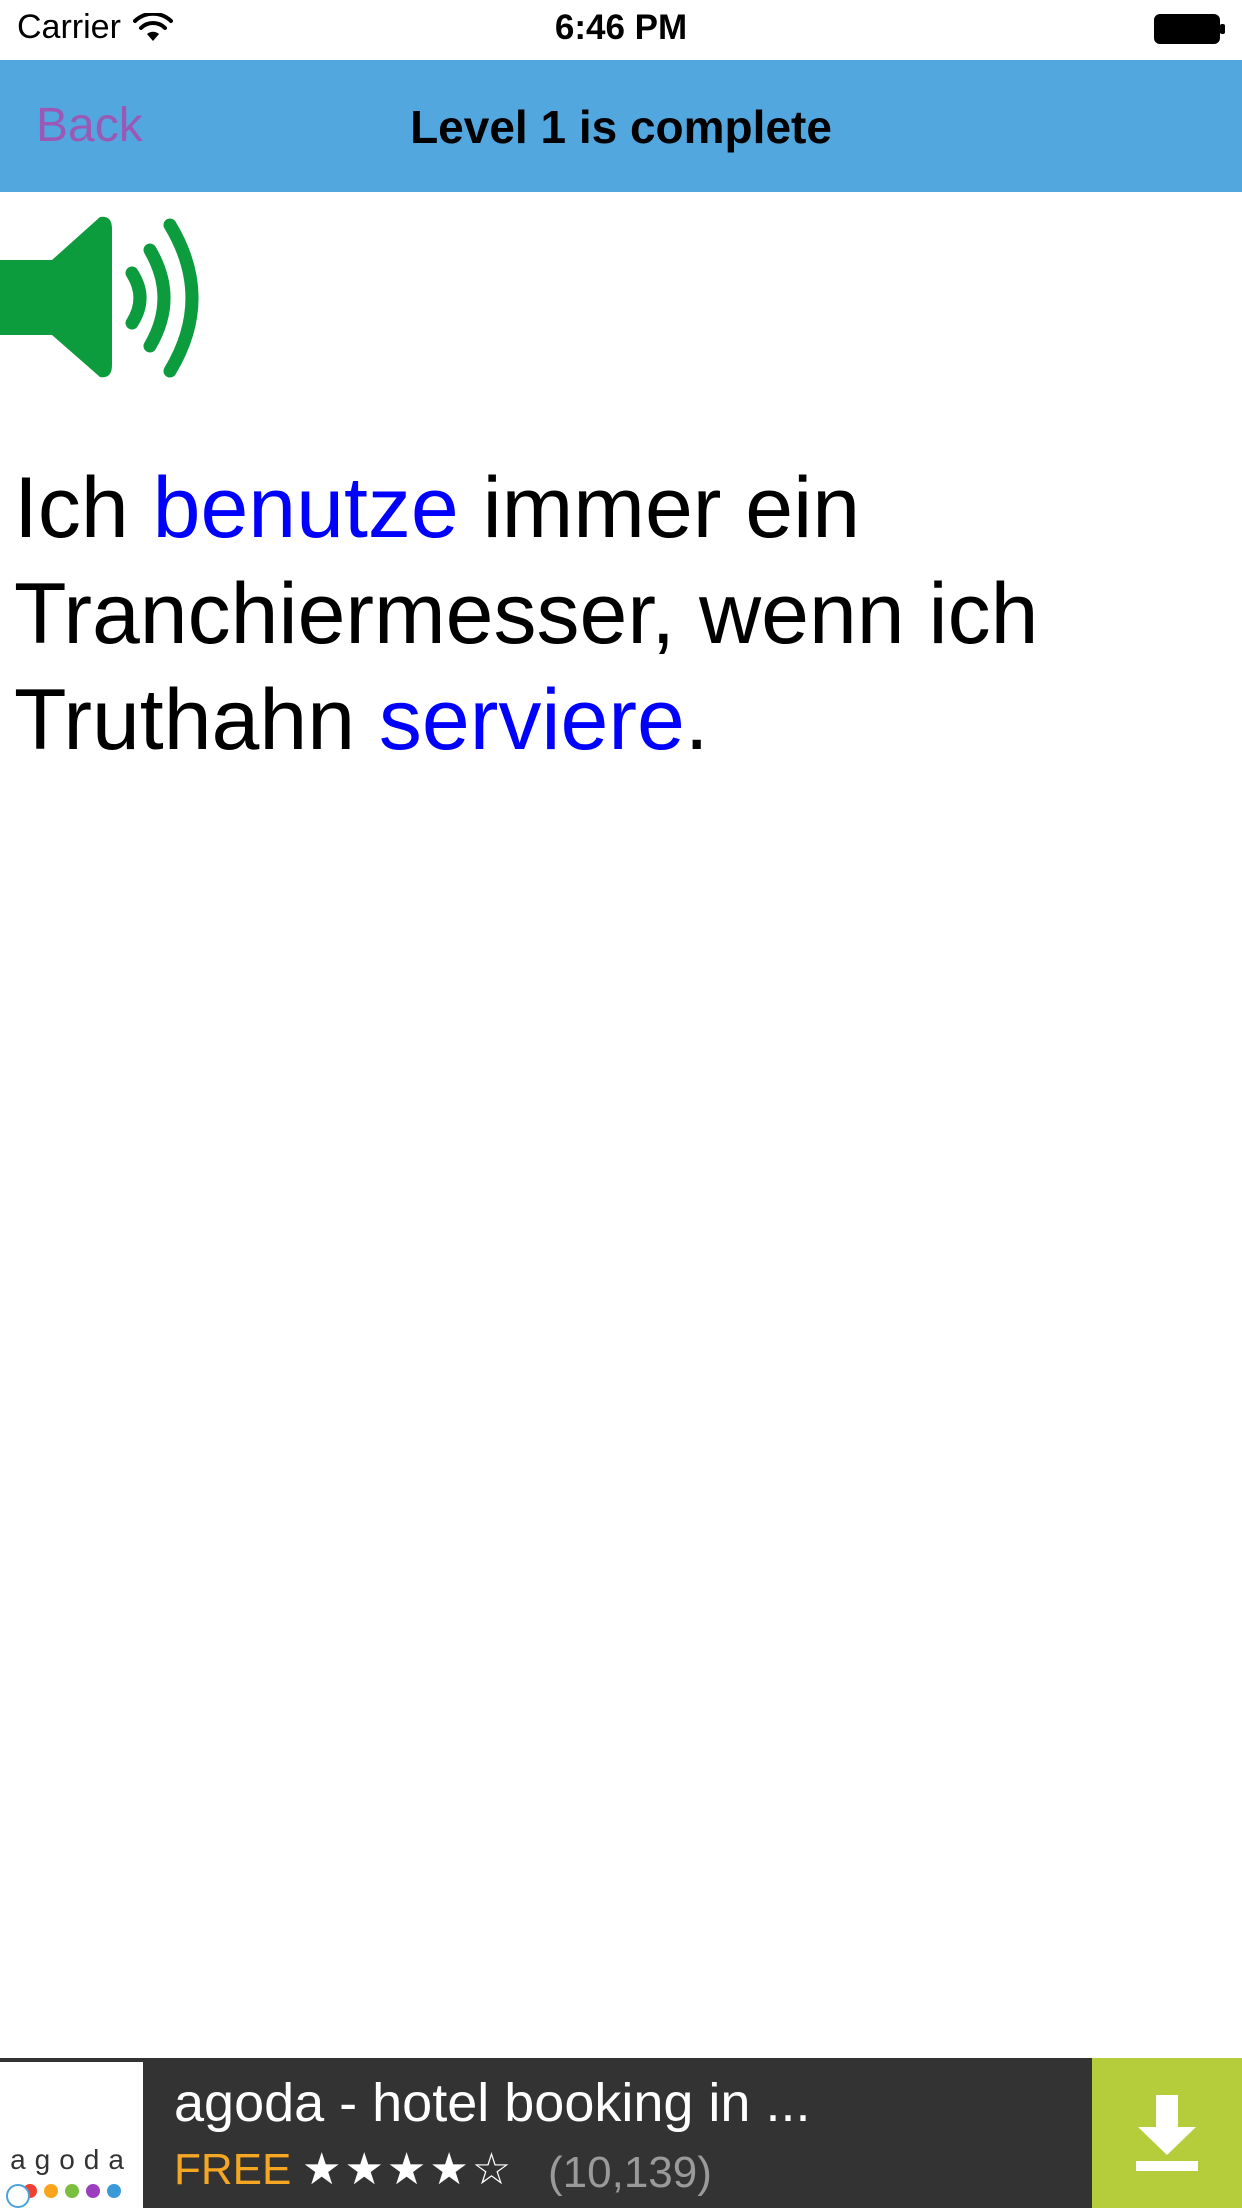  Describe the element at coordinates (233, 2169) in the screenshot. I see `ad-price: FREE` at that location.